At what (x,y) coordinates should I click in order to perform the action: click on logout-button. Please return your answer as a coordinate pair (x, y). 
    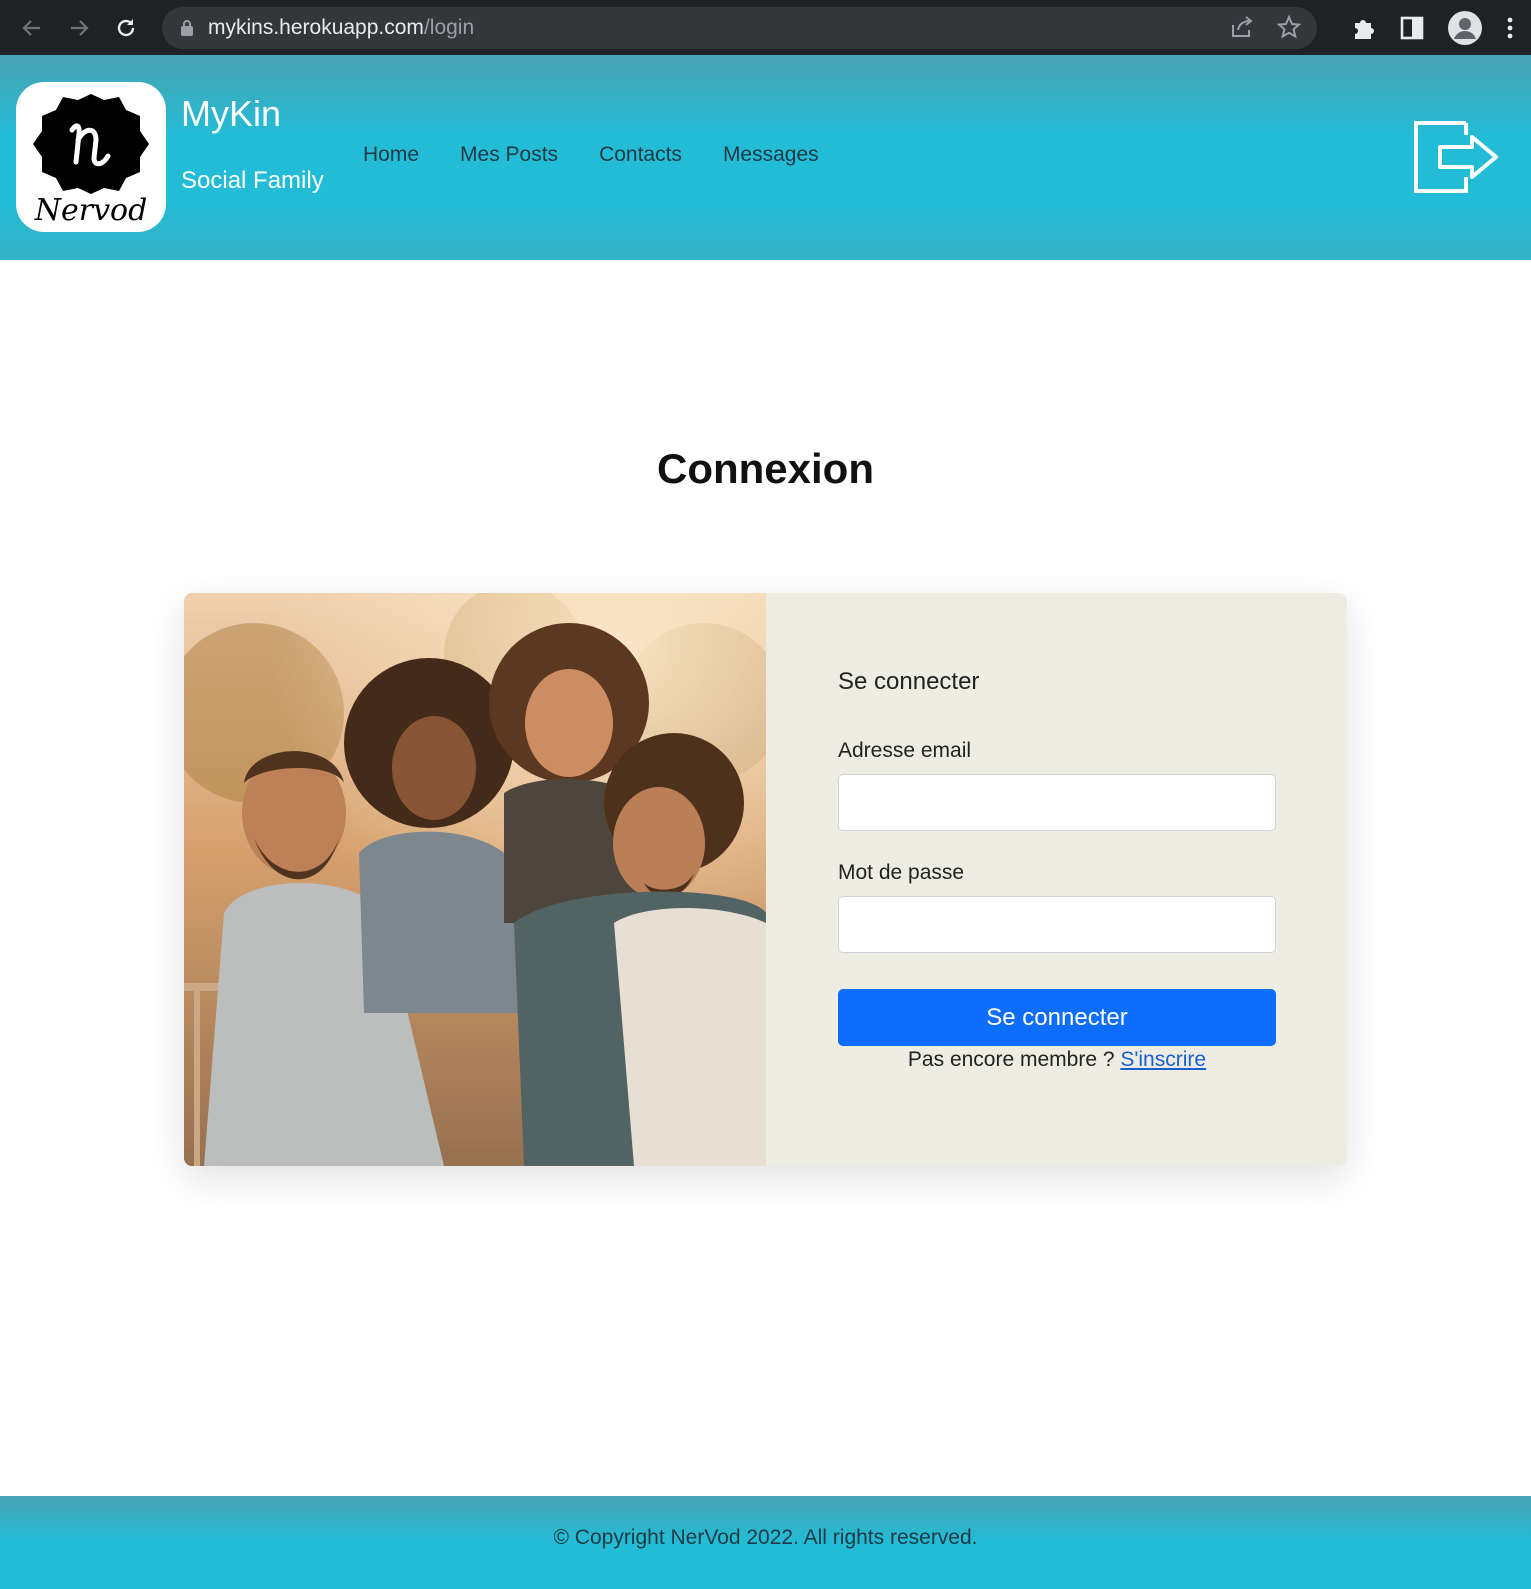
    Looking at the image, I should click on (1456, 158).